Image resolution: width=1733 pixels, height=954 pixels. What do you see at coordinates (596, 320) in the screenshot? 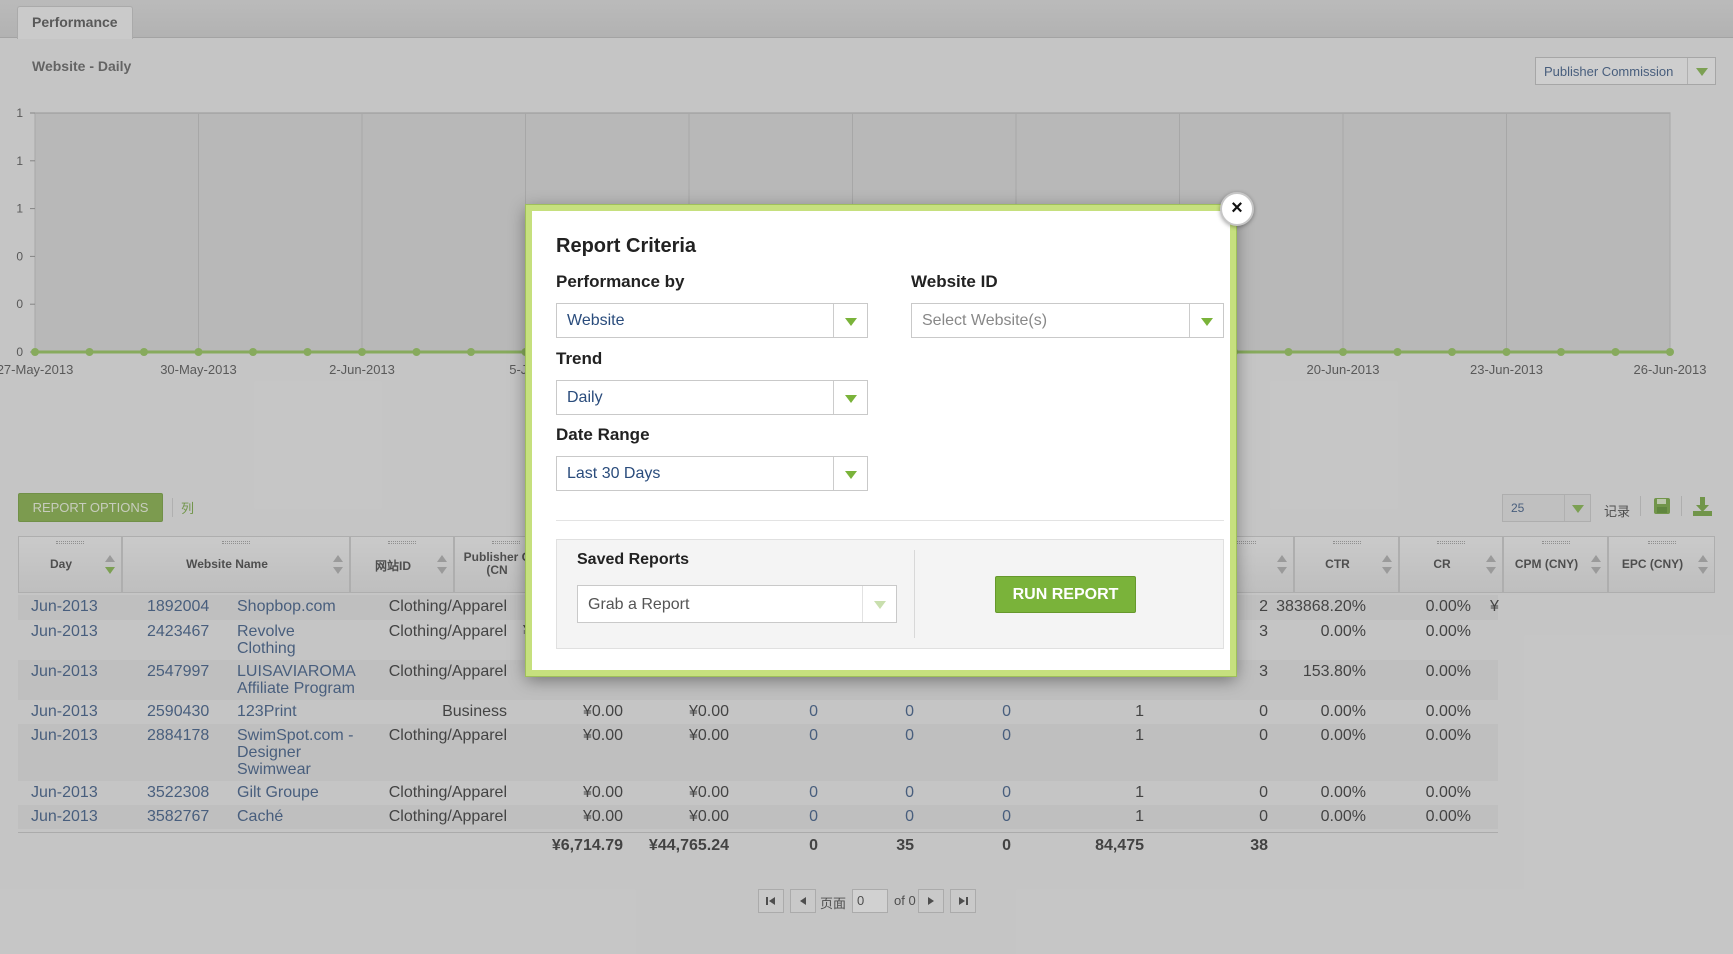
I see `performance-by-value: Website` at bounding box center [596, 320].